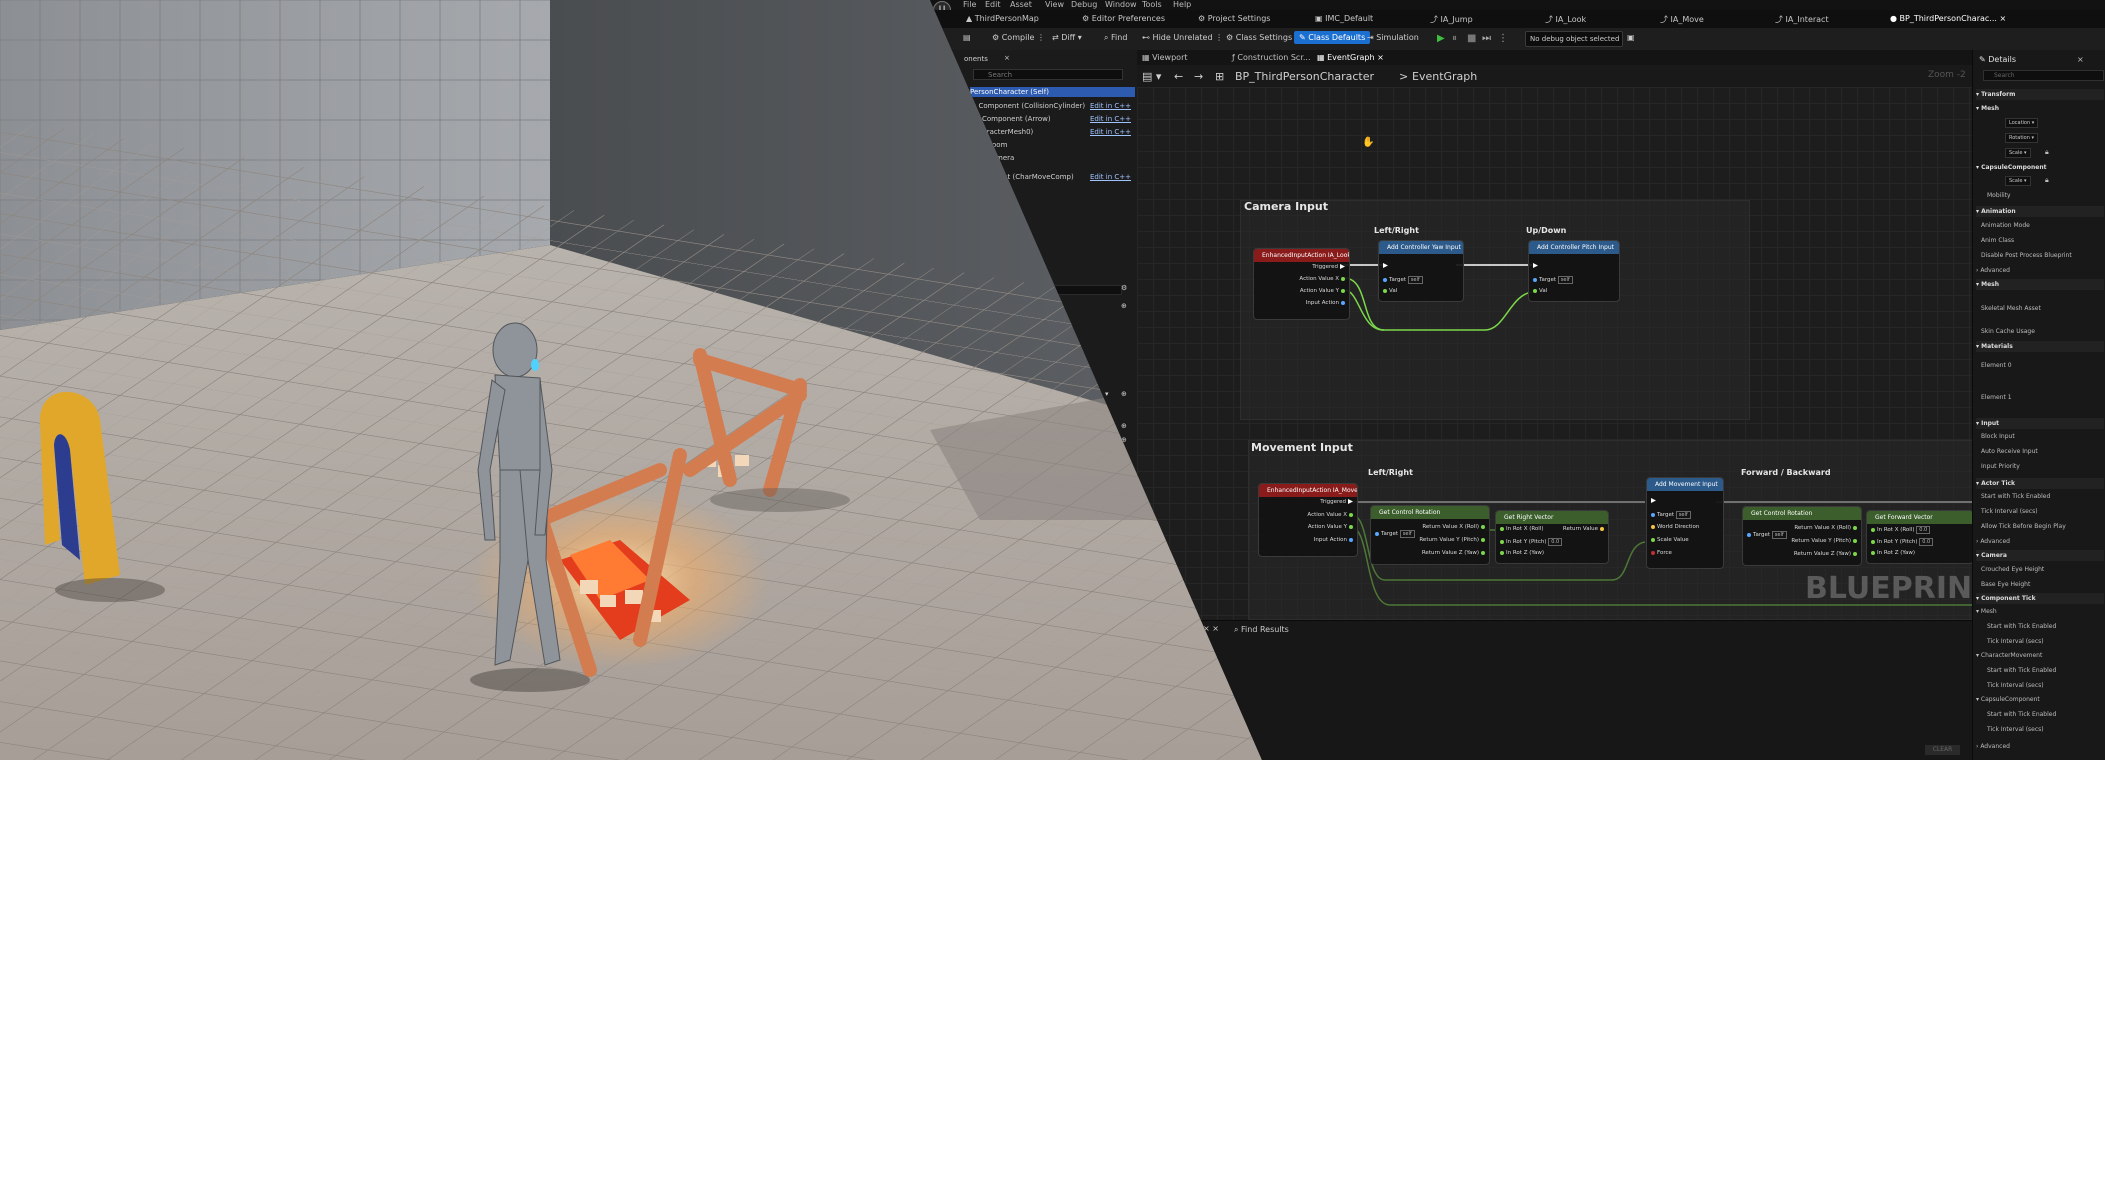 The height and width of the screenshot is (1184, 2105). I want to click on bool-pin-icon, so click(1653, 552).